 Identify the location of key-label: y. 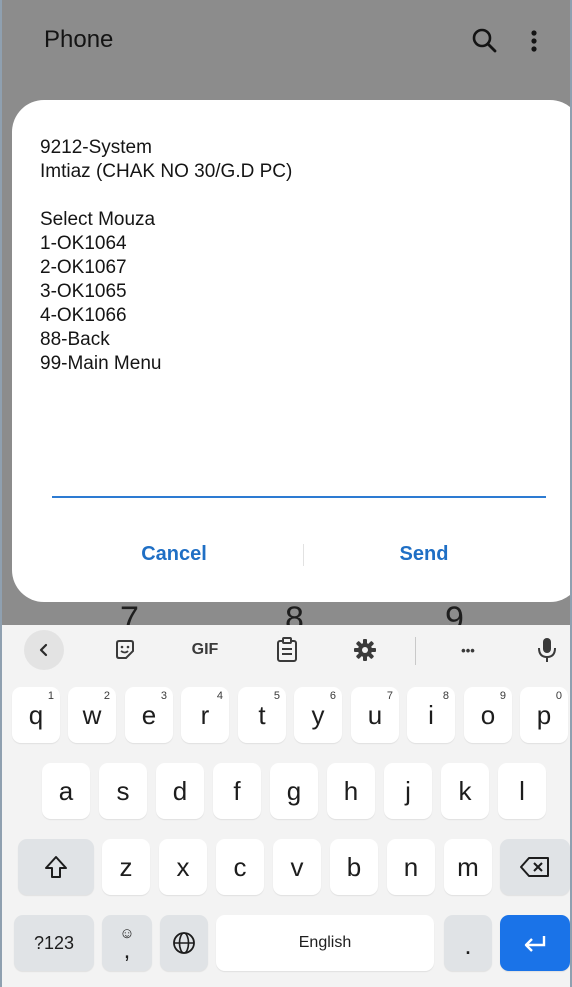
(318, 714).